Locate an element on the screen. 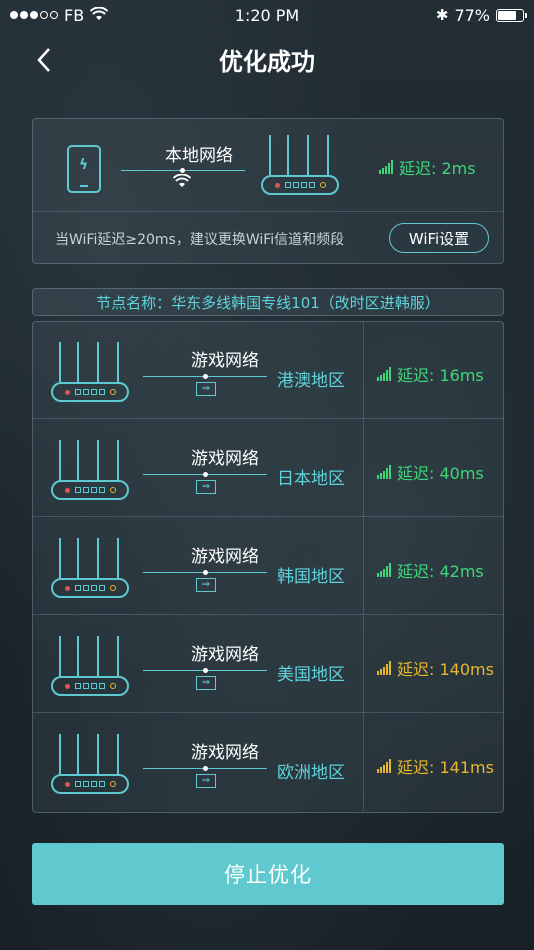 The width and height of the screenshot is (534, 950). region-row: 游戏网络 ⇒ 韩国地区 延迟: 42ms is located at coordinates (268, 566).